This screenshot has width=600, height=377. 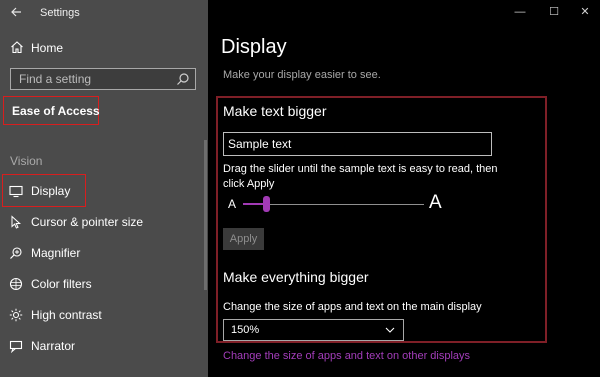 I want to click on sidebar-item-home: Home, so click(x=104, y=48).